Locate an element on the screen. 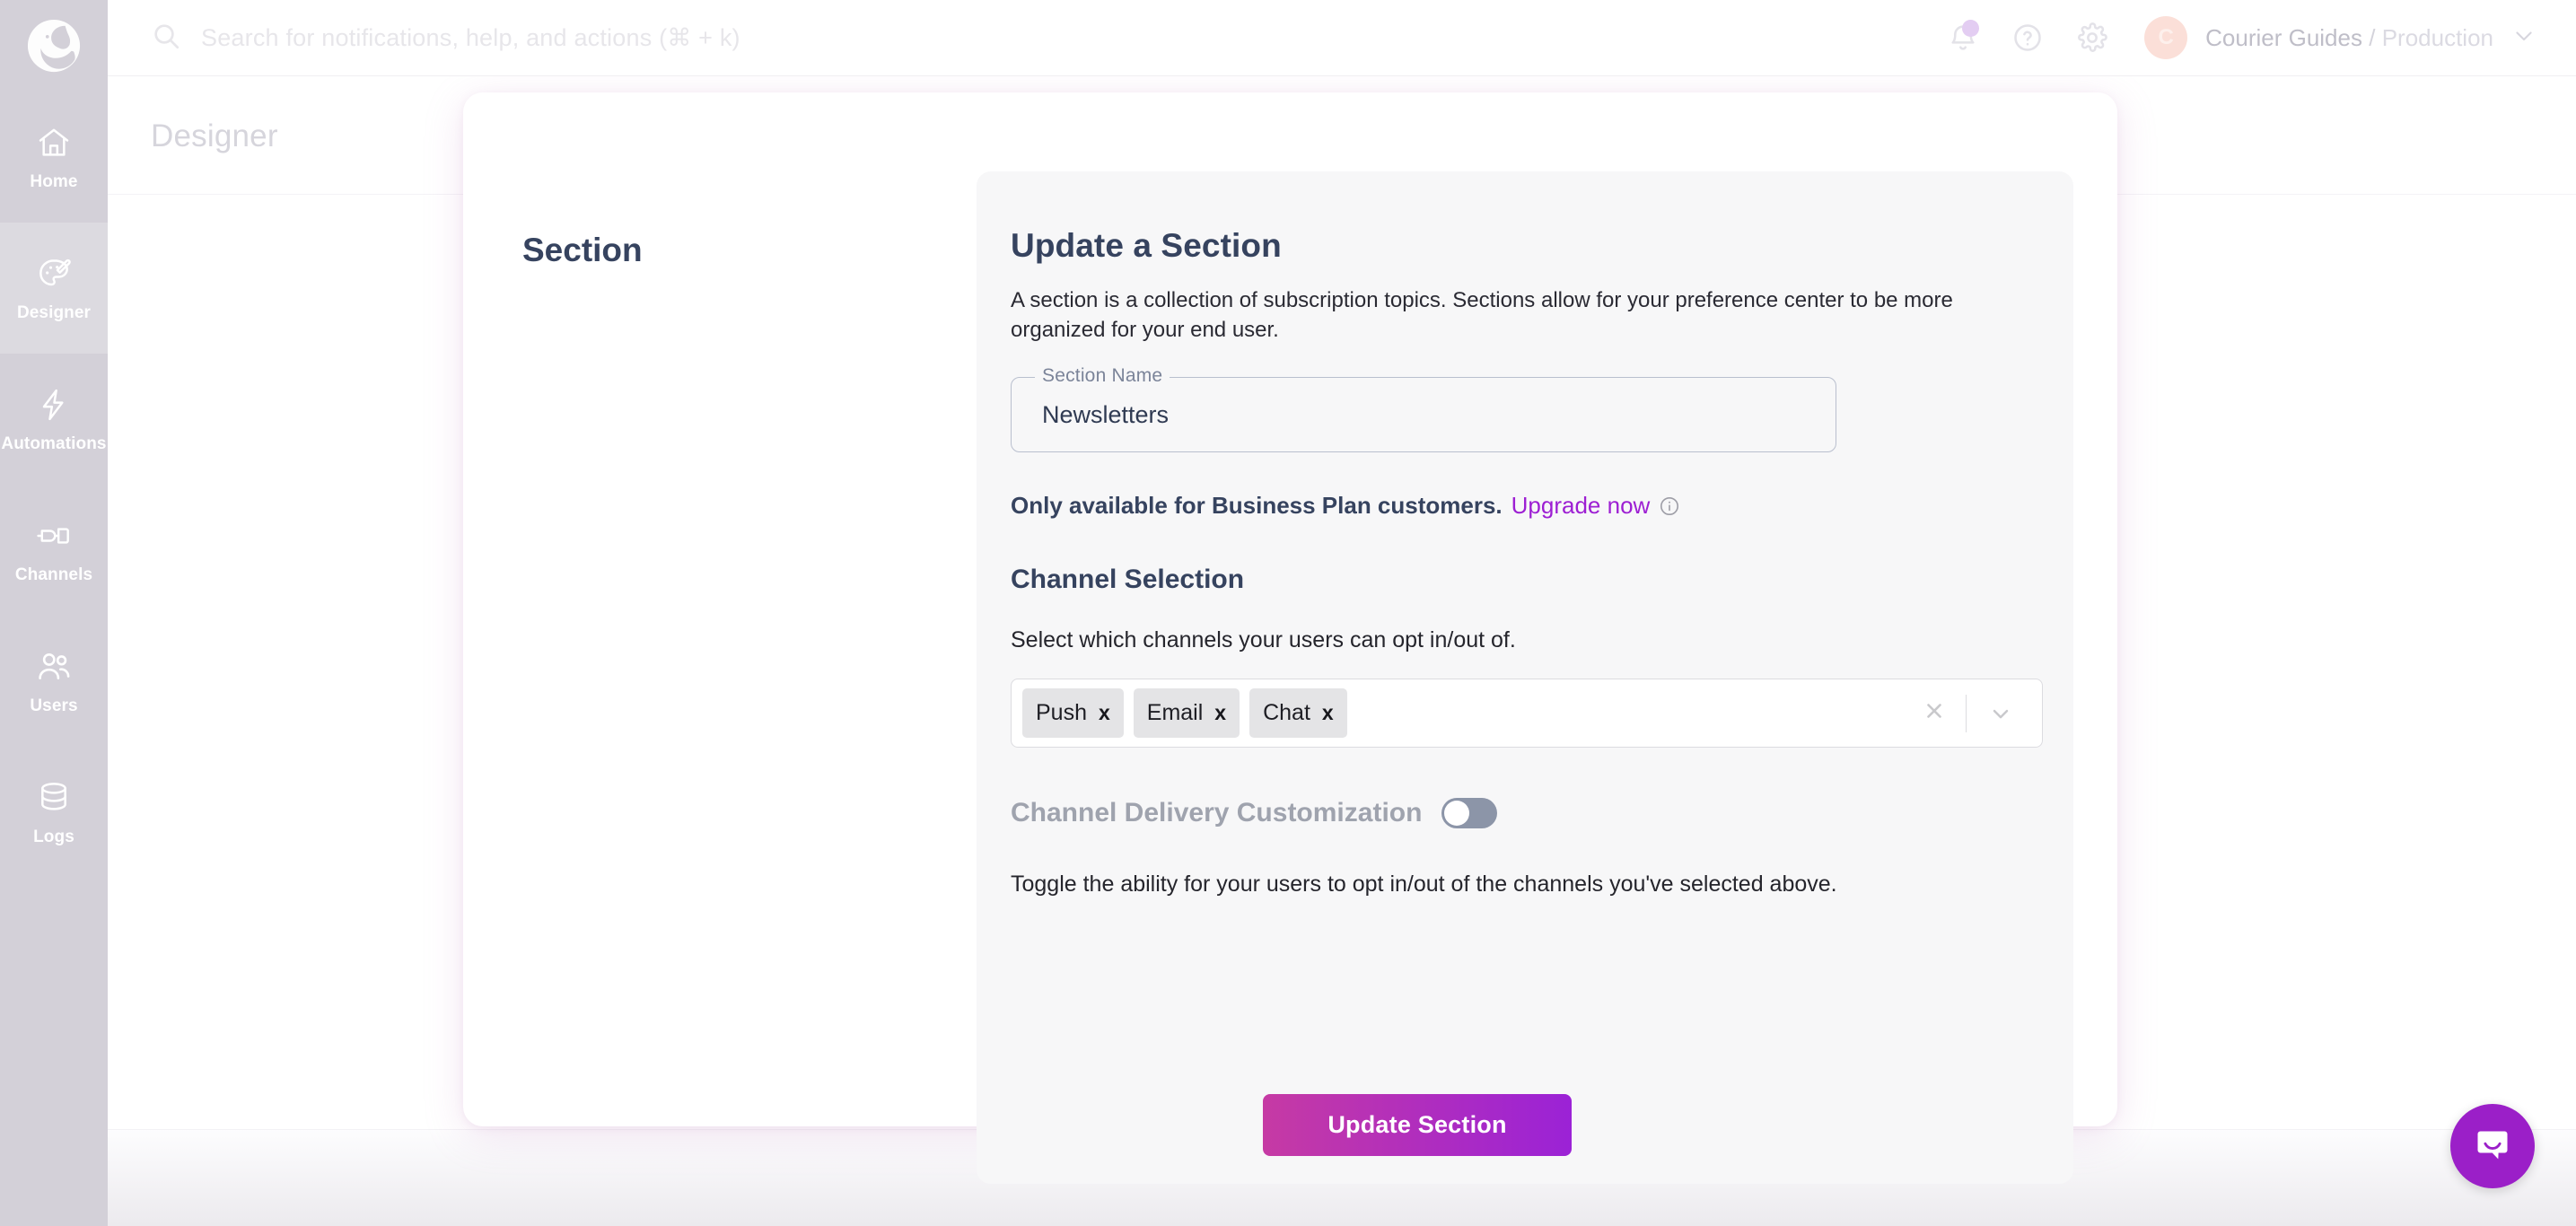  chat-launcher-button is located at coordinates (2492, 1146).